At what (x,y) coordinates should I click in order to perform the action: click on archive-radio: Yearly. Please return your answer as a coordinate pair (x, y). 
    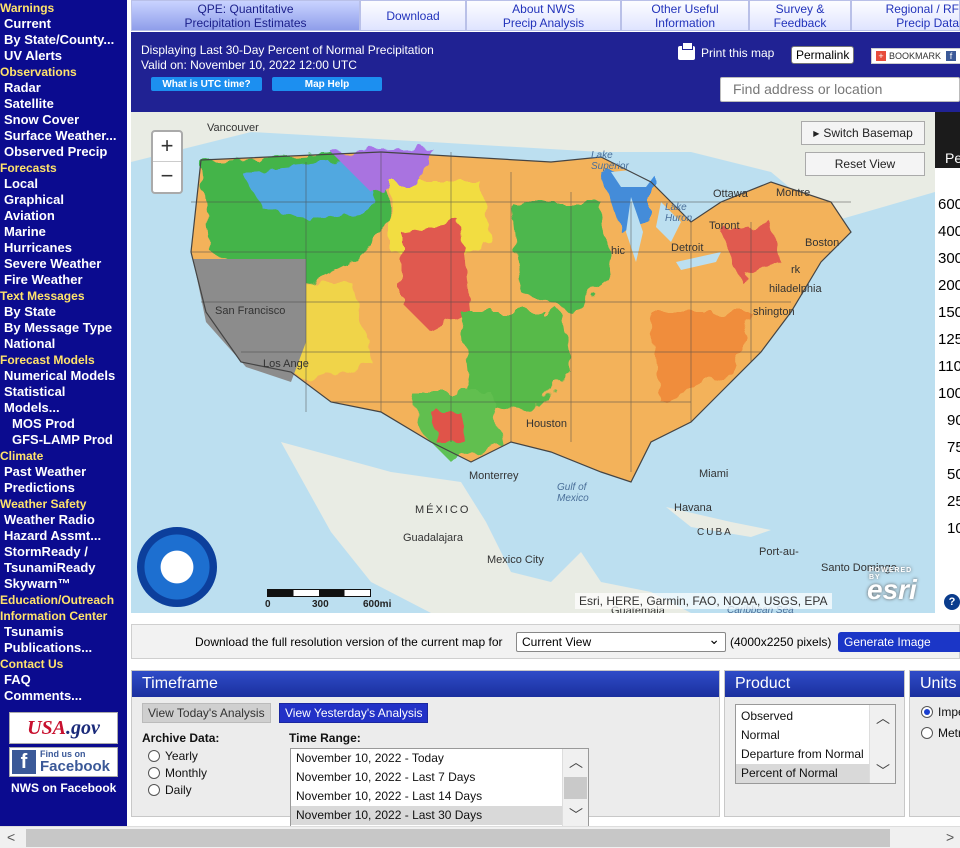
    Looking at the image, I should click on (173, 756).